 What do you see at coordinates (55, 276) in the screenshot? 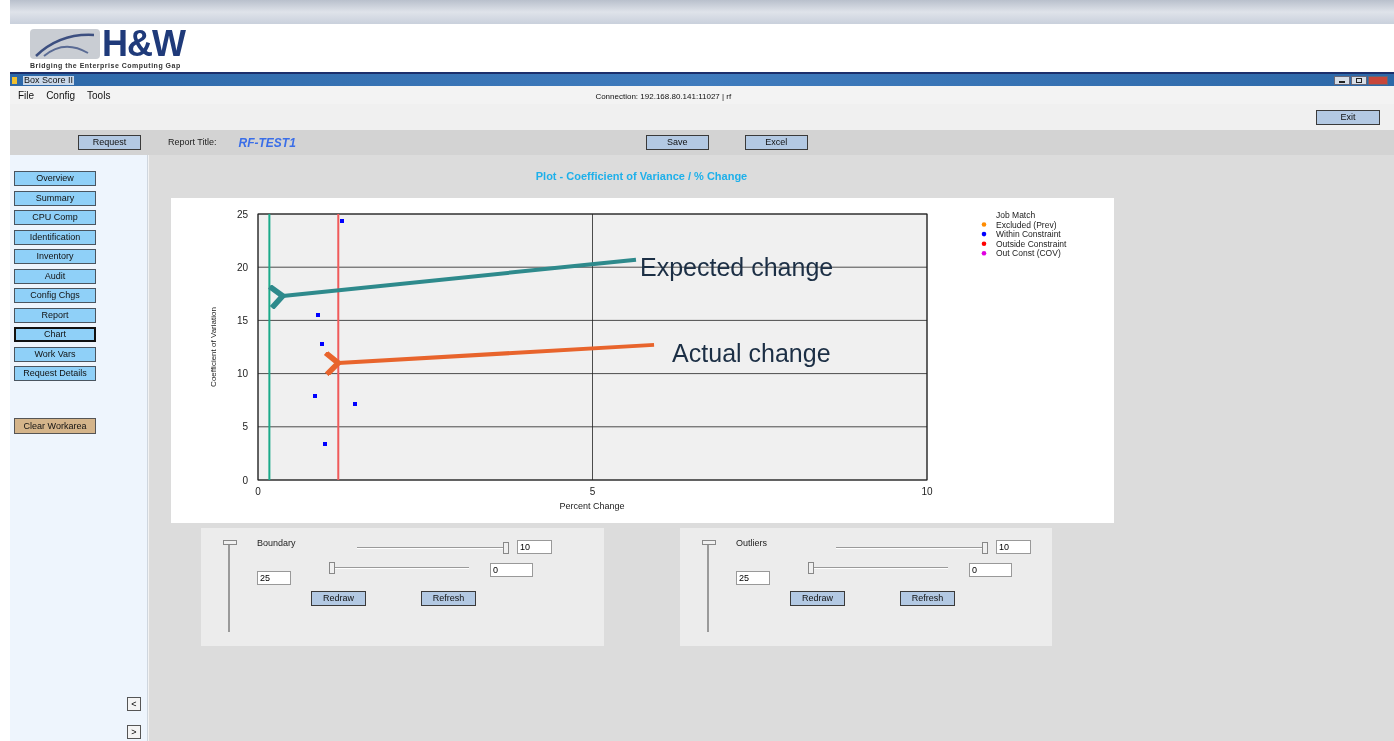
I see `nav-button: Audit` at bounding box center [55, 276].